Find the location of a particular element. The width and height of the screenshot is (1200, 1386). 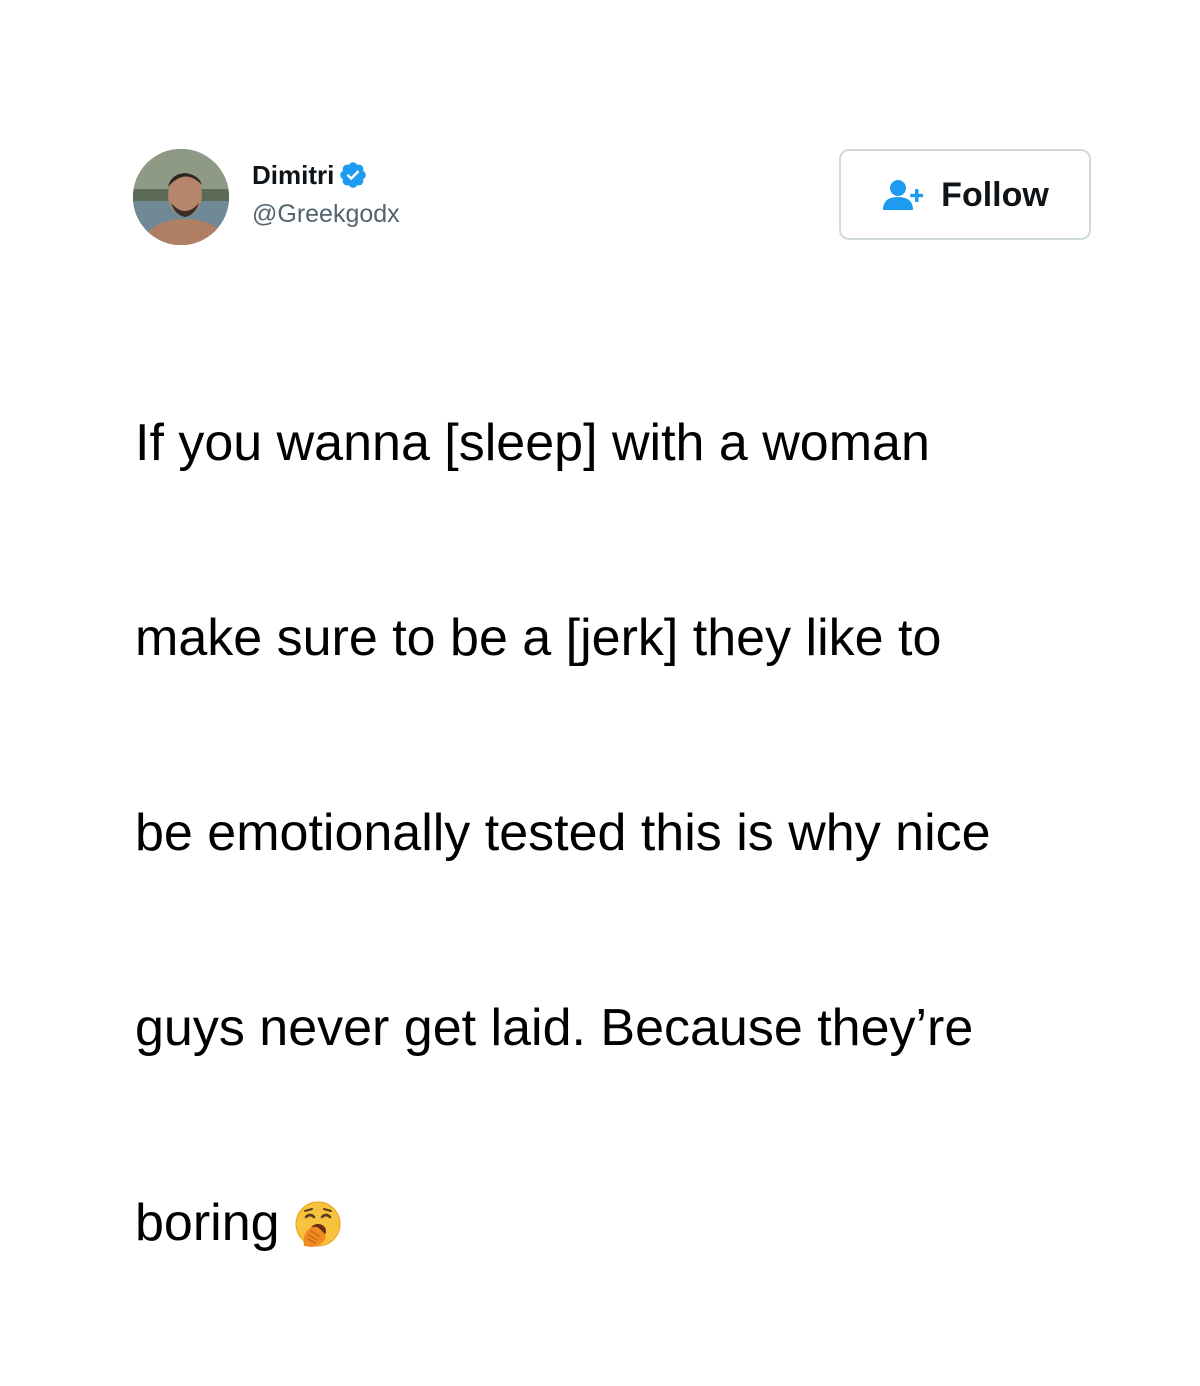

follow-button: Follow is located at coordinates (965, 194).